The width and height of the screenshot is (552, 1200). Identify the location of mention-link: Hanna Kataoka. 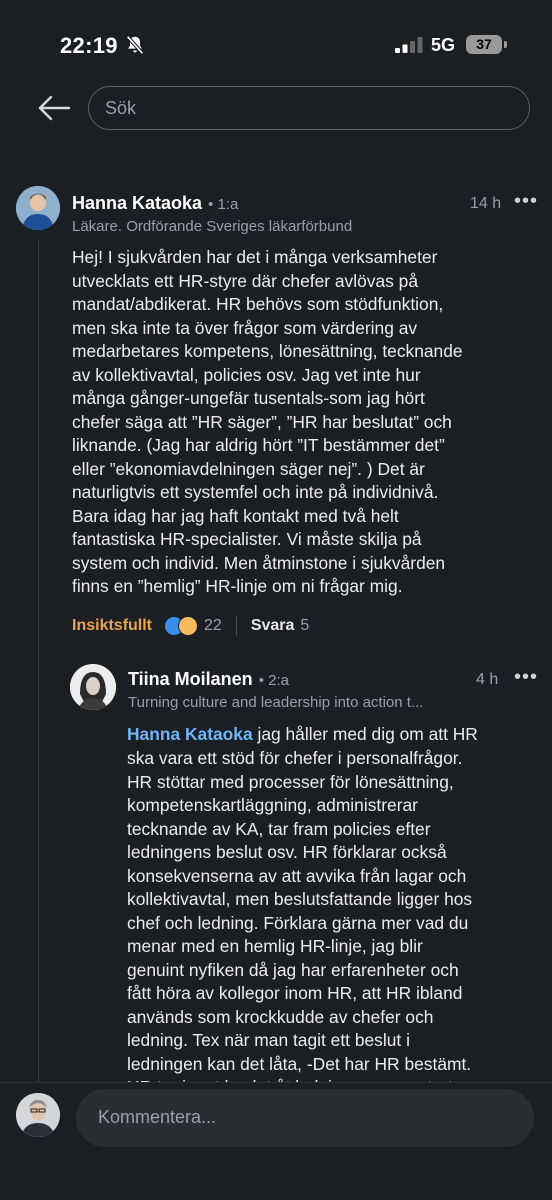
(190, 734).